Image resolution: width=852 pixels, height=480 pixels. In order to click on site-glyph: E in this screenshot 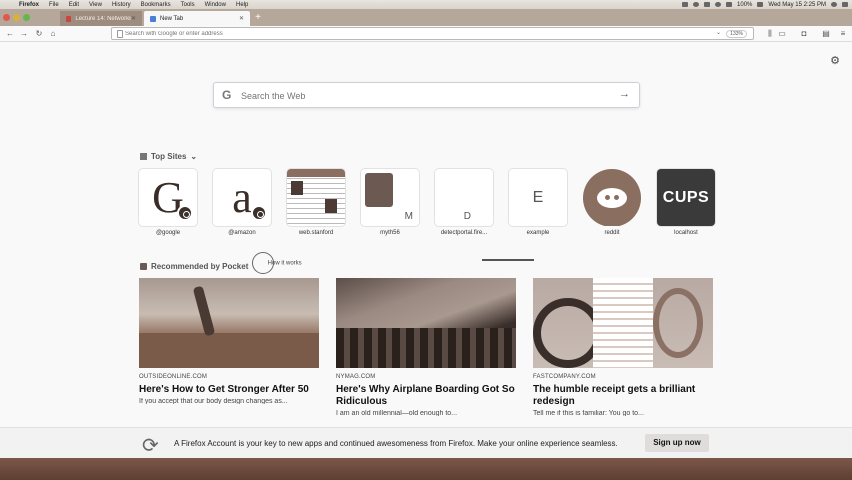, I will do `click(538, 197)`.